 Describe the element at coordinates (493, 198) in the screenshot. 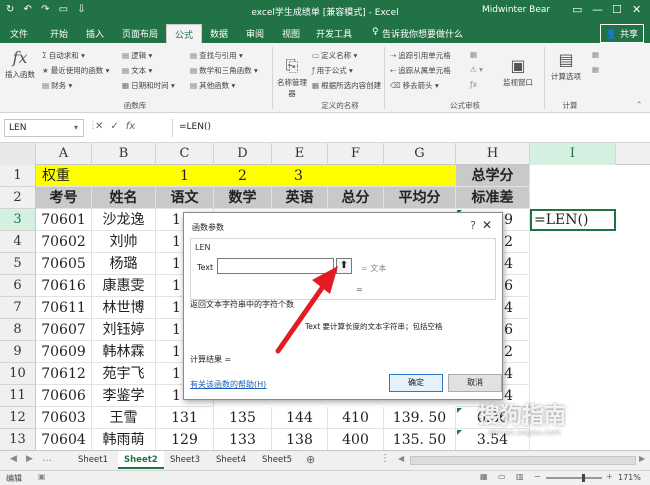

I see `cell-h2: 标准差` at that location.